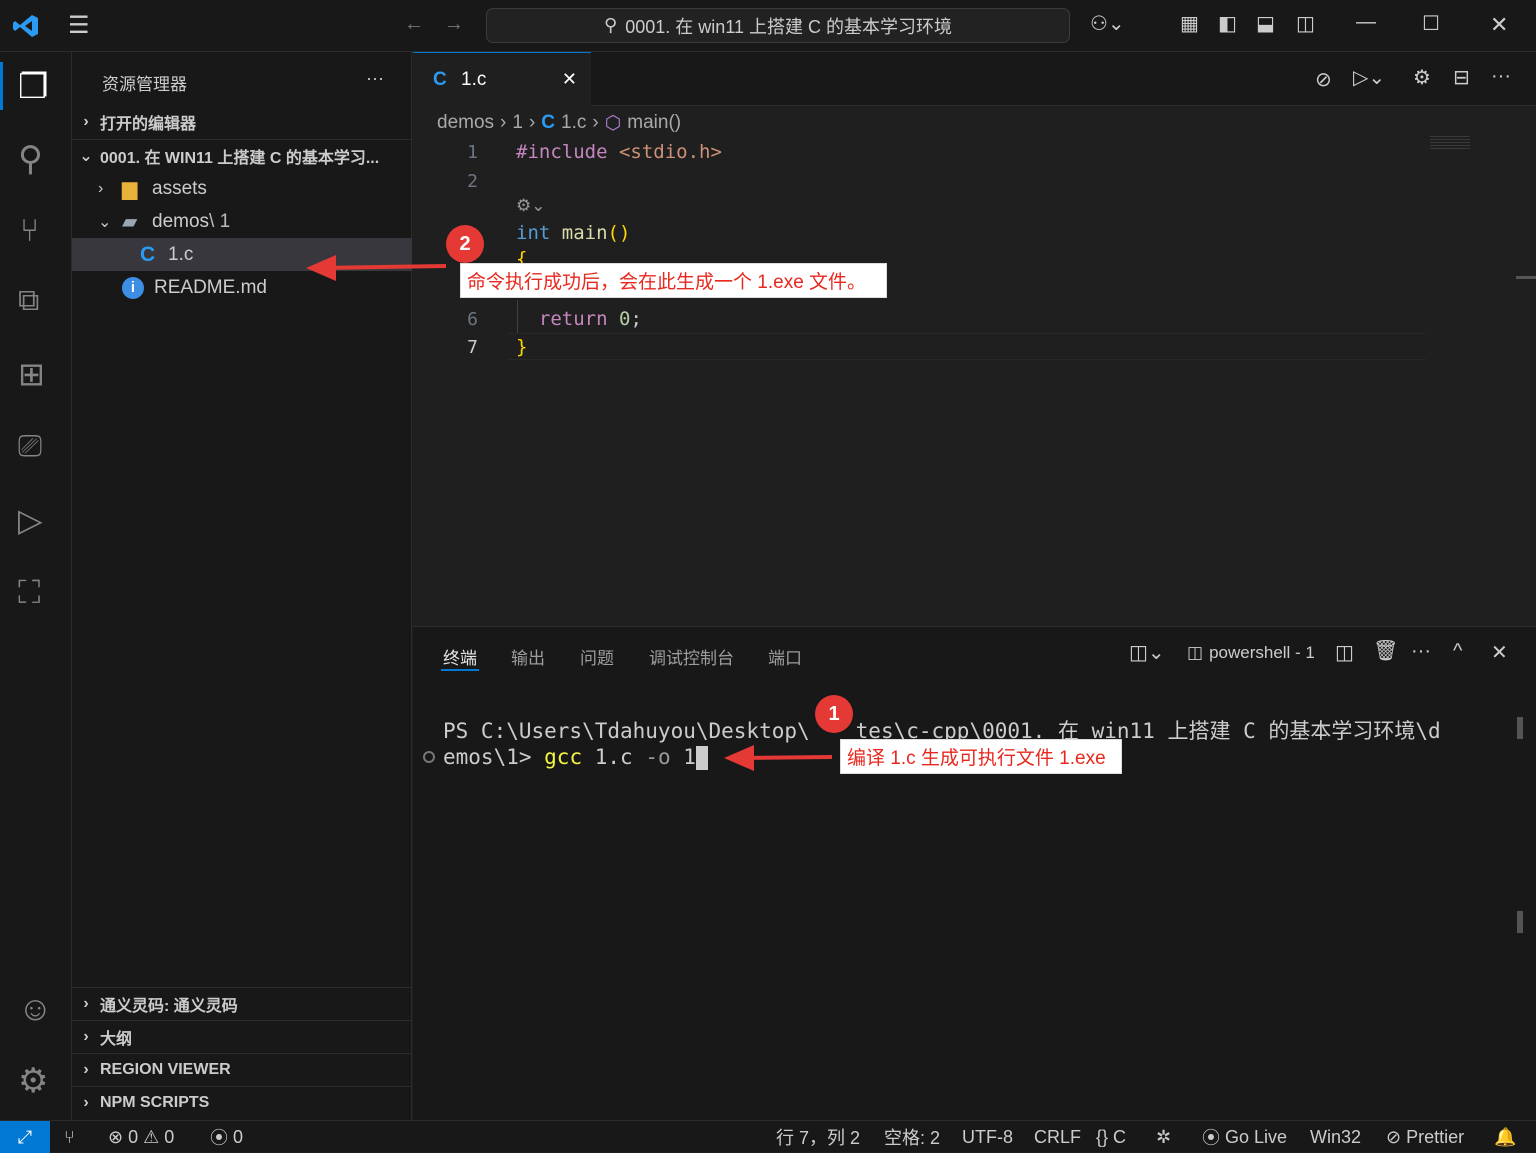 This screenshot has height=1153, width=1536. Describe the element at coordinates (1120, 1136) in the screenshot. I see `language-label: C` at that location.